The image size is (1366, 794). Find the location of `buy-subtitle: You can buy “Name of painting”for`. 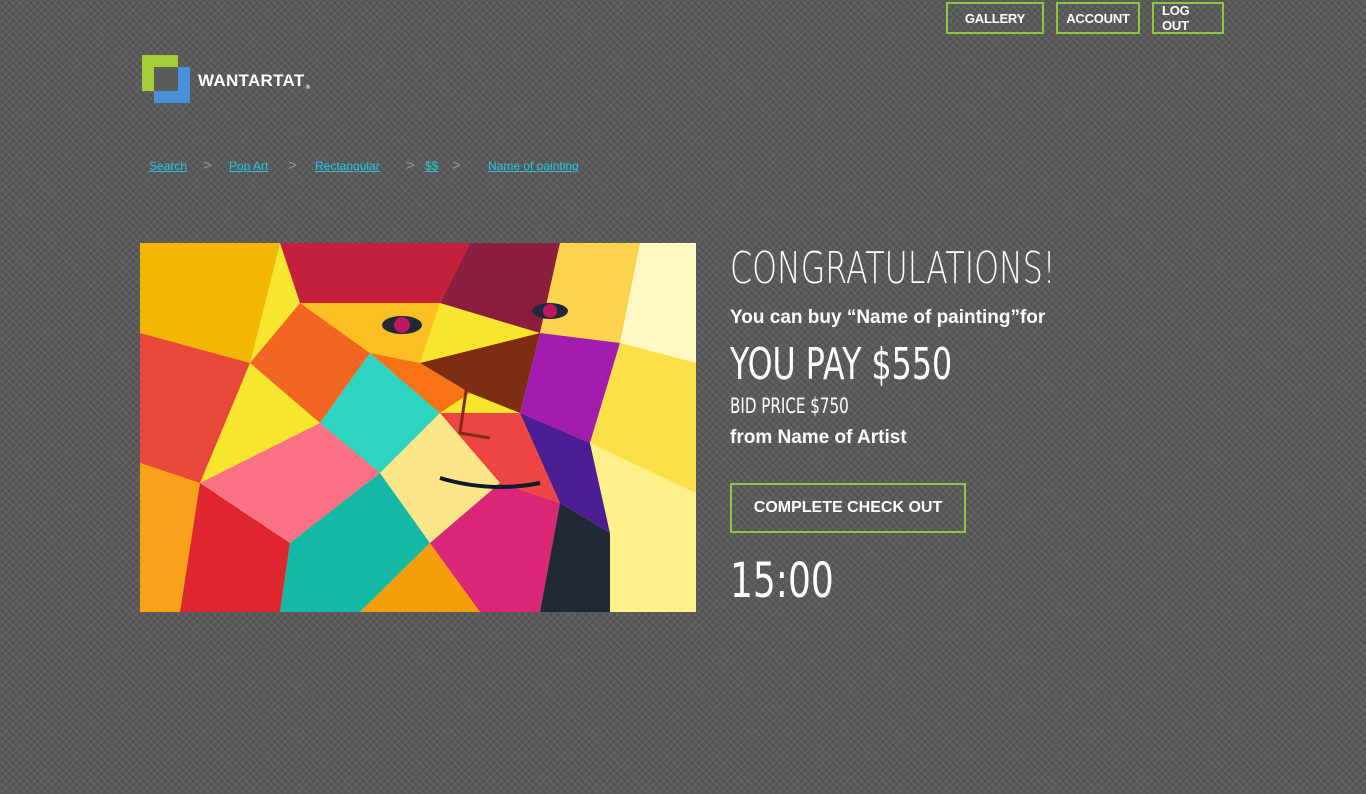

buy-subtitle: You can buy “Name of painting”for is located at coordinates (888, 317).